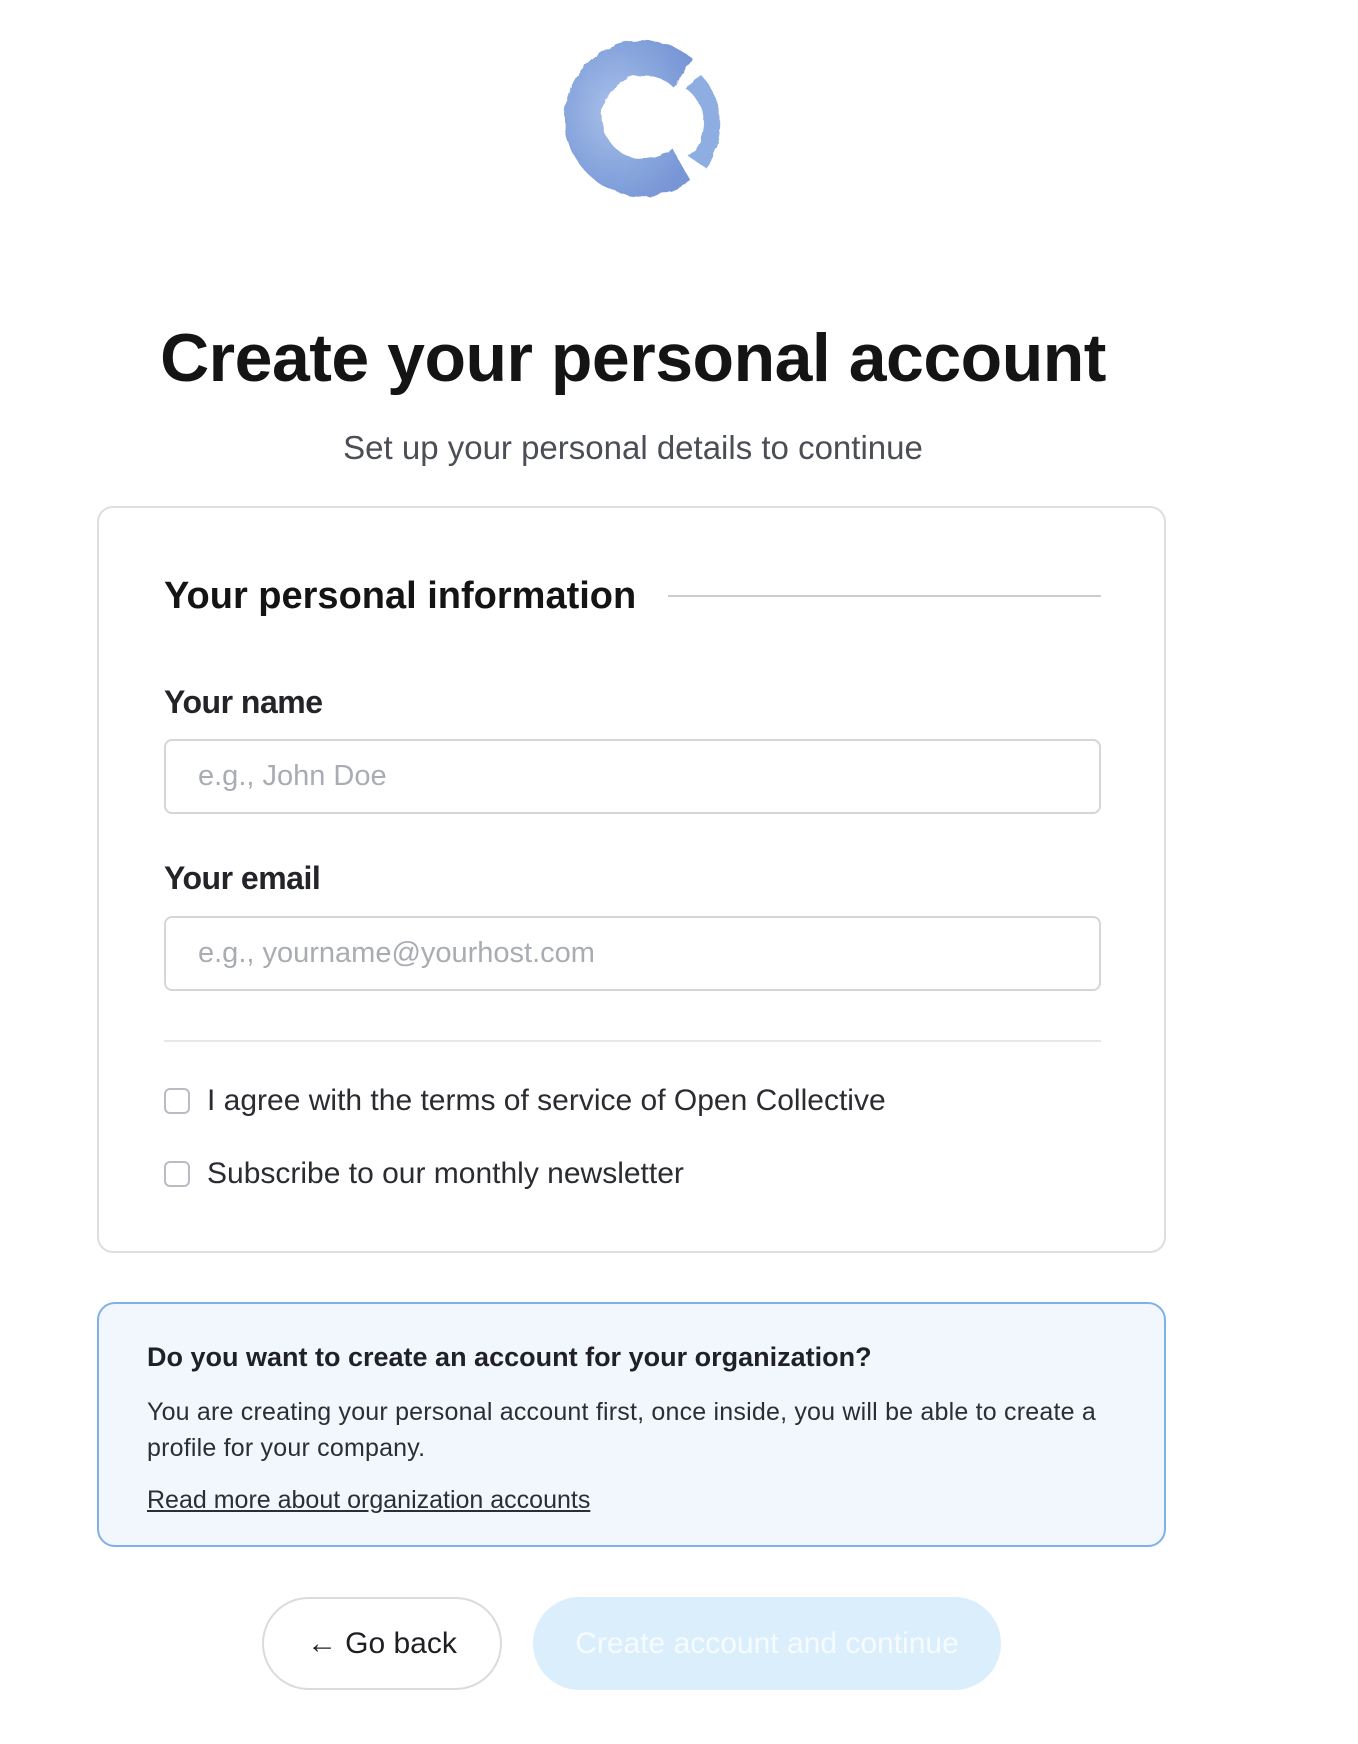 Image resolution: width=1358 pixels, height=1744 pixels. What do you see at coordinates (633, 358) in the screenshot?
I see `page-title: Create your personal account` at bounding box center [633, 358].